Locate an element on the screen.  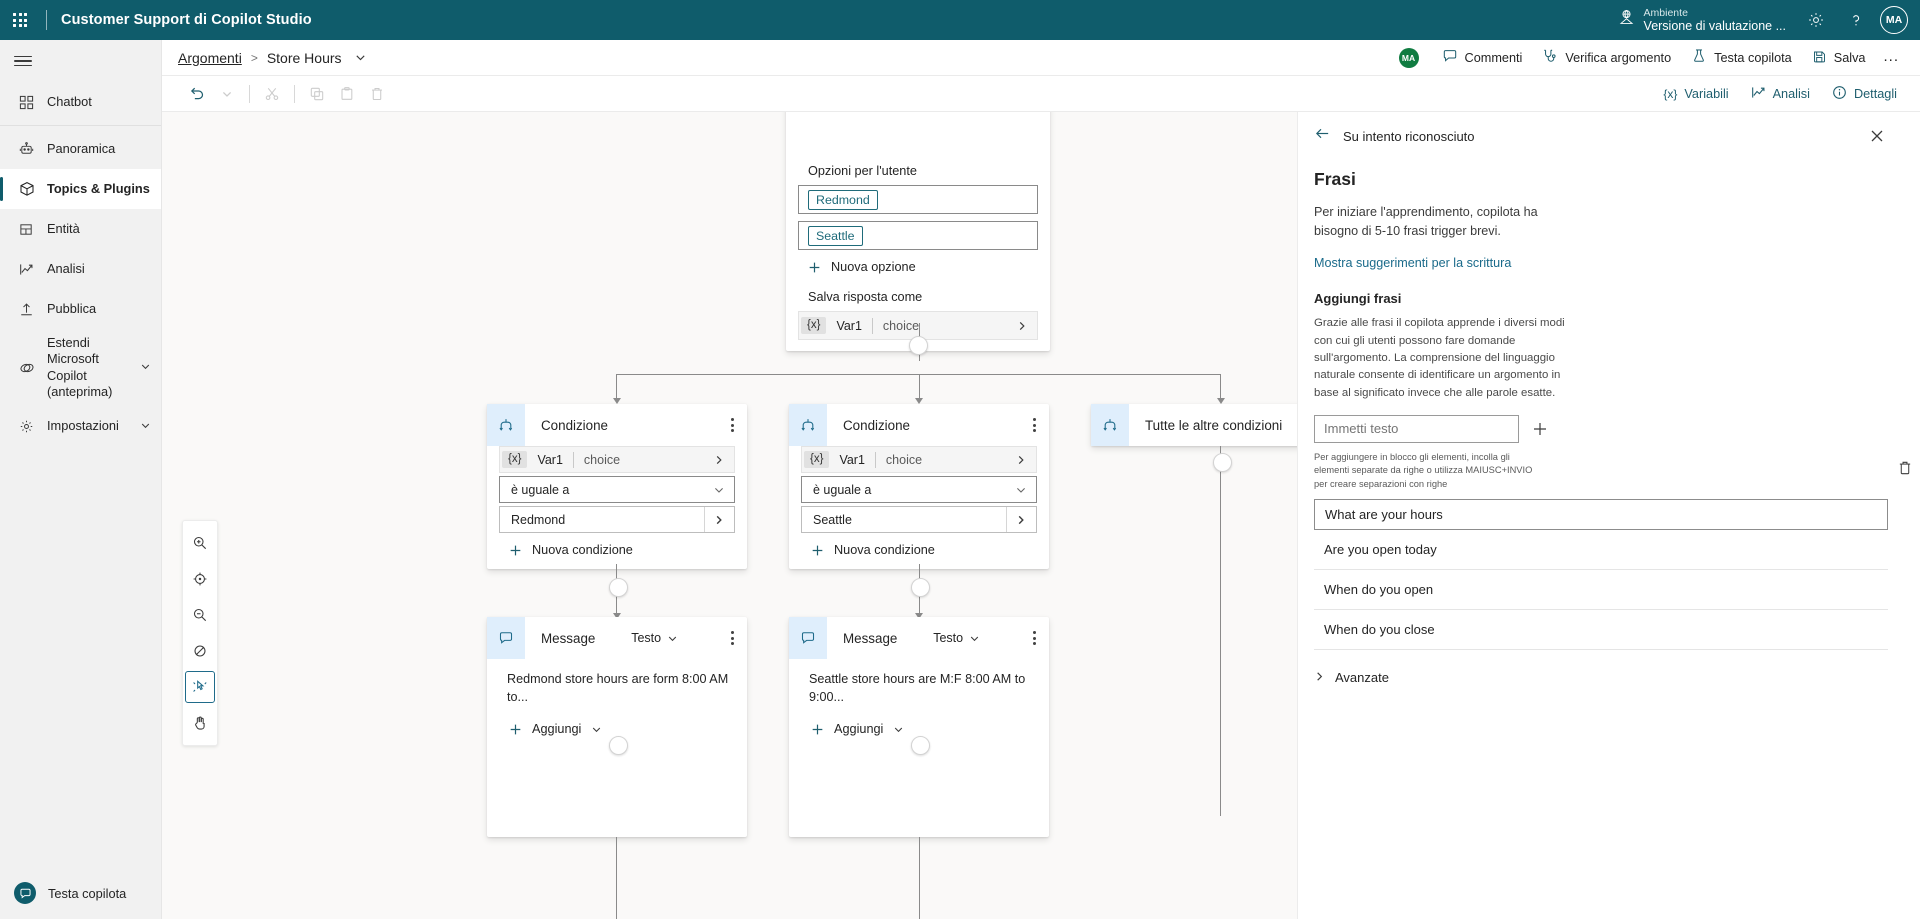
condition-value-field: Redmond is located at coordinates (617, 519).